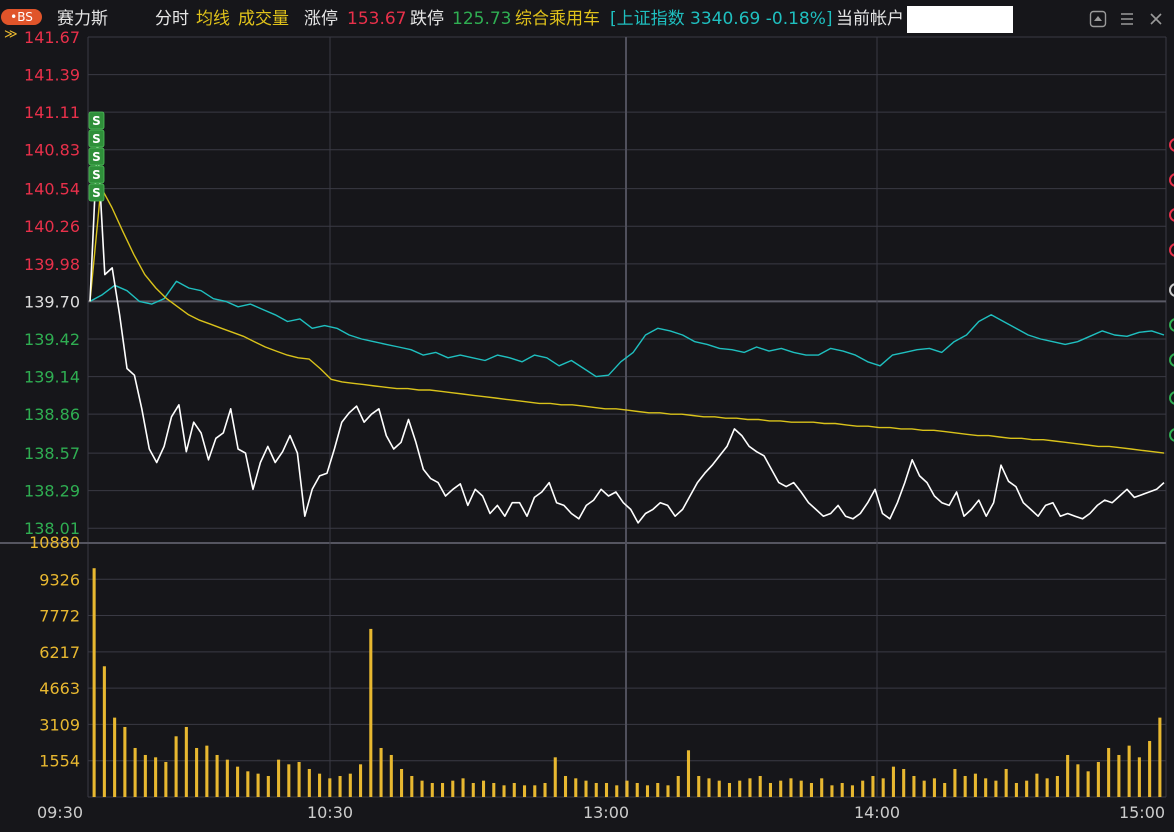 This screenshot has width=1174, height=832. Describe the element at coordinates (52, 112) in the screenshot. I see `price-tick-label: 141.11` at that location.